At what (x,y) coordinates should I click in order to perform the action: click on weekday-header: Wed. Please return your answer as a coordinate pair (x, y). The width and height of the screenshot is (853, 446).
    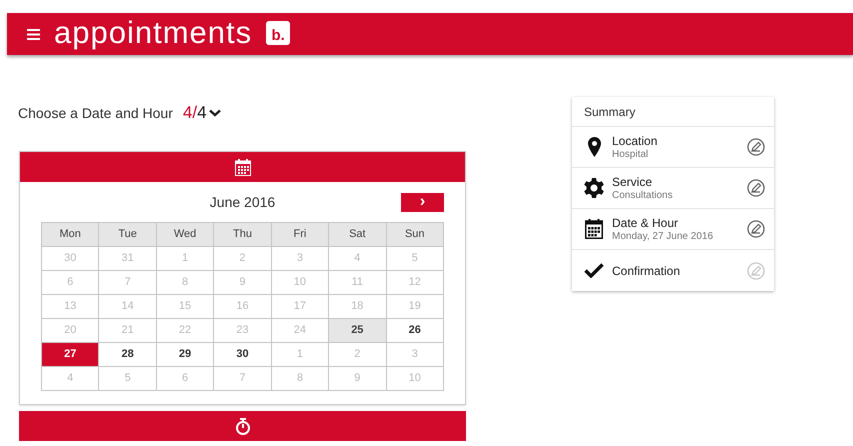
    Looking at the image, I should click on (185, 234).